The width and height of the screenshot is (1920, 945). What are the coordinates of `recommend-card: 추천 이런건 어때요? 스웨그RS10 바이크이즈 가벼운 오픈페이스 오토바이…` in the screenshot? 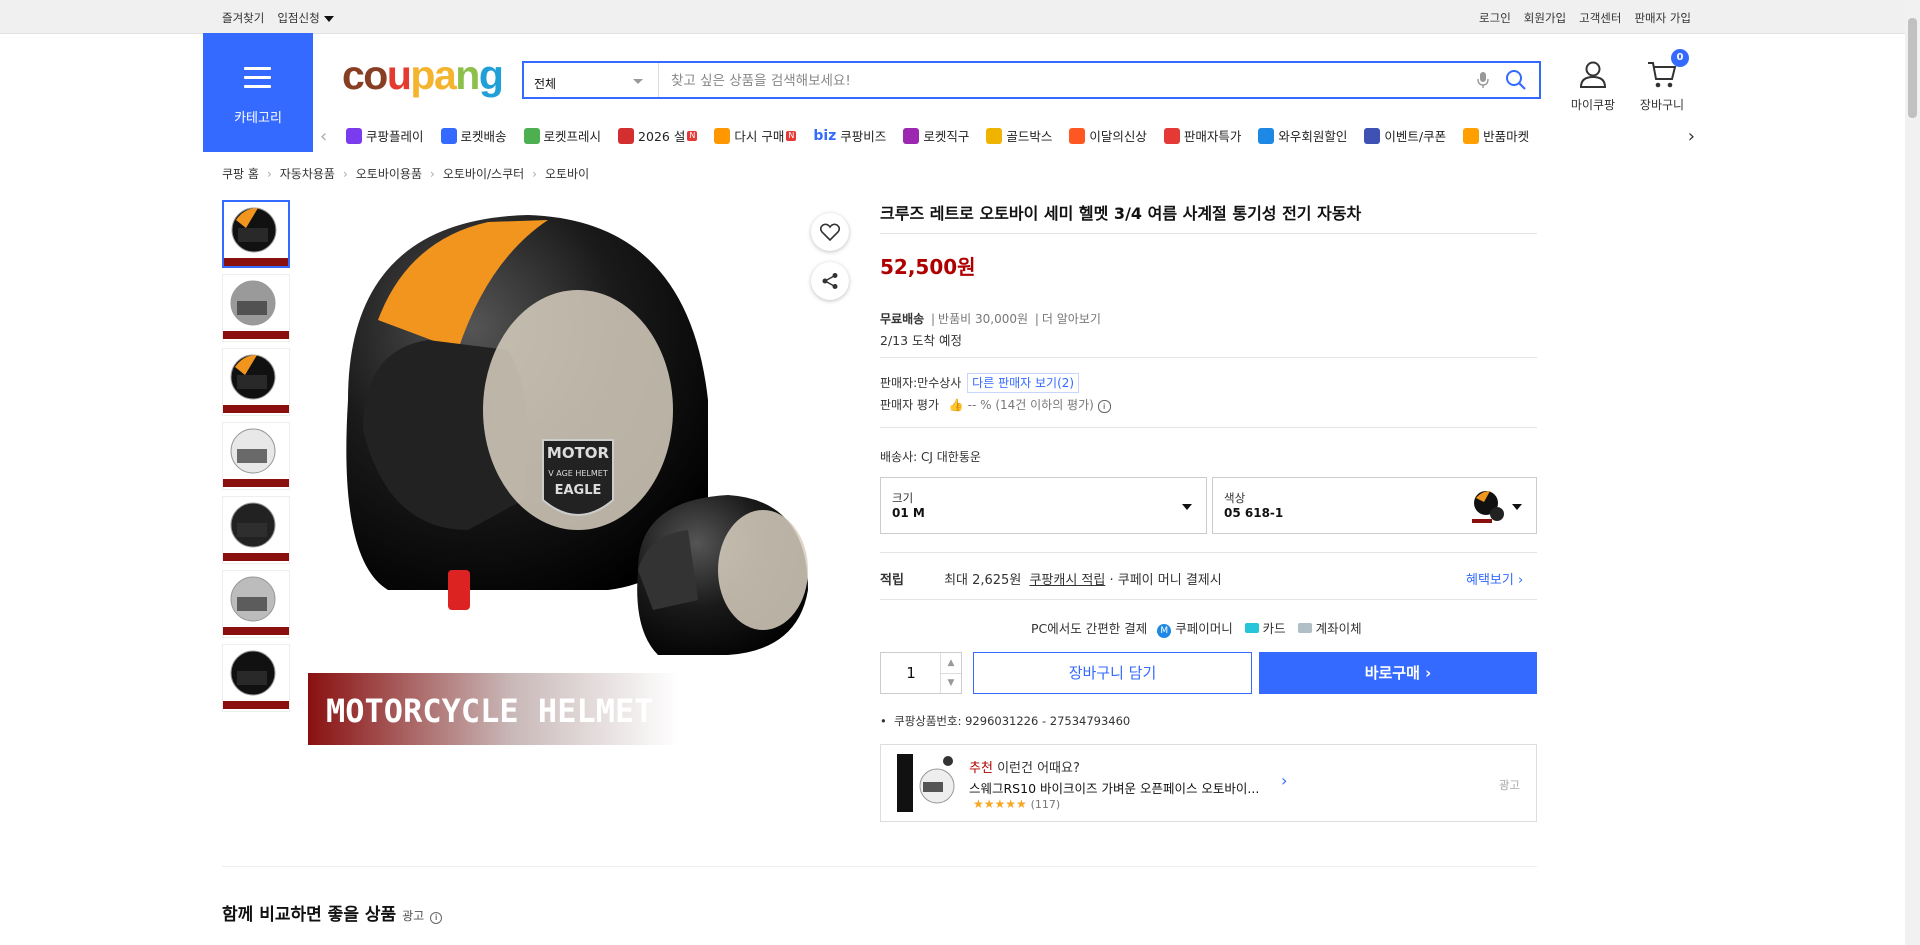 It's located at (1208, 783).